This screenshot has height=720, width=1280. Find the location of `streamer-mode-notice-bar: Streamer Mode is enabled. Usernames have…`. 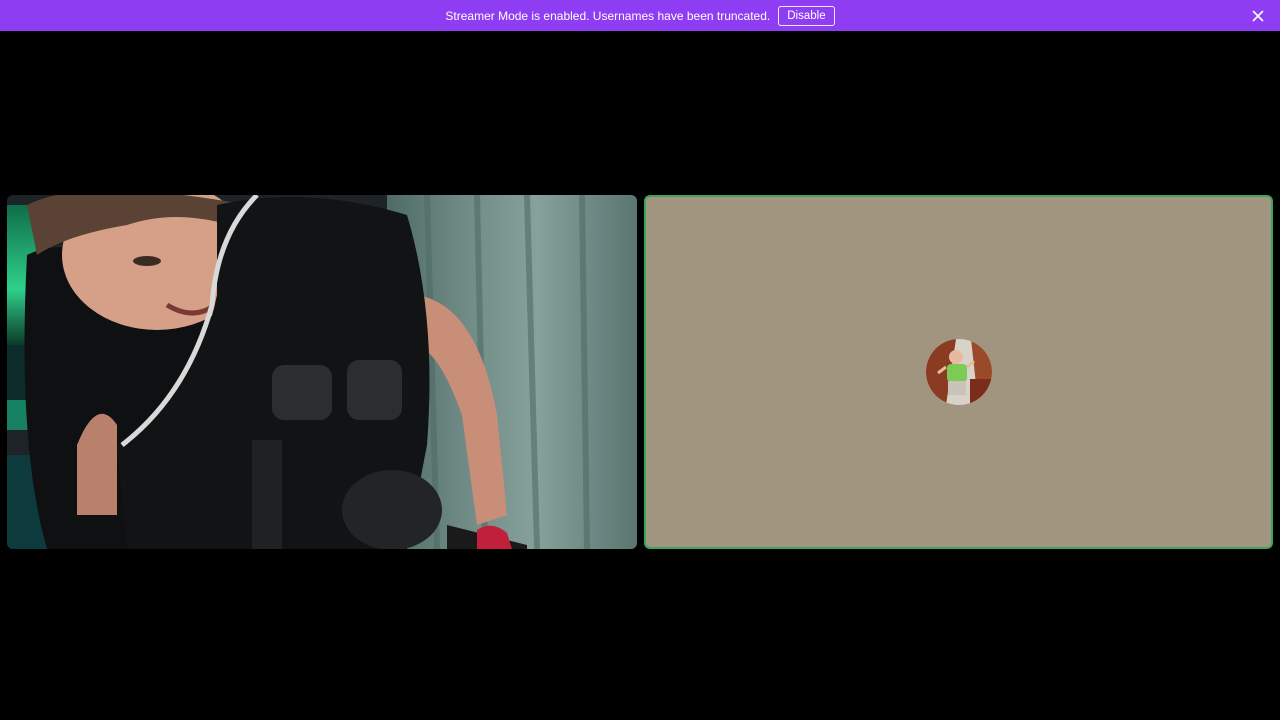

streamer-mode-notice-bar: Streamer Mode is enabled. Usernames have… is located at coordinates (640, 15).